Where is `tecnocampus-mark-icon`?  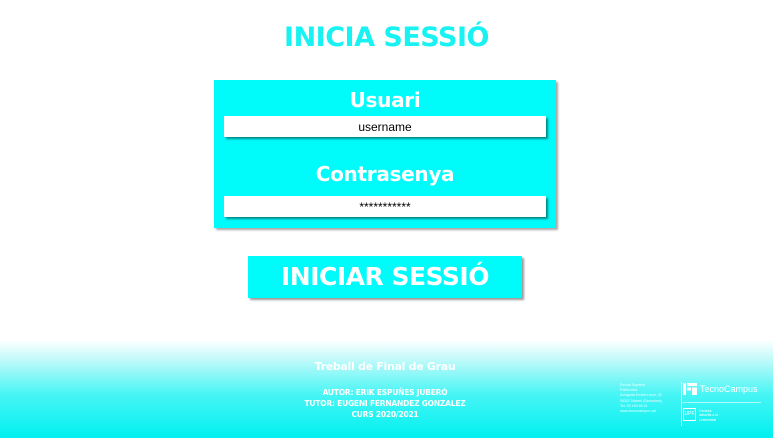
tecnocampus-mark-icon is located at coordinates (690, 389).